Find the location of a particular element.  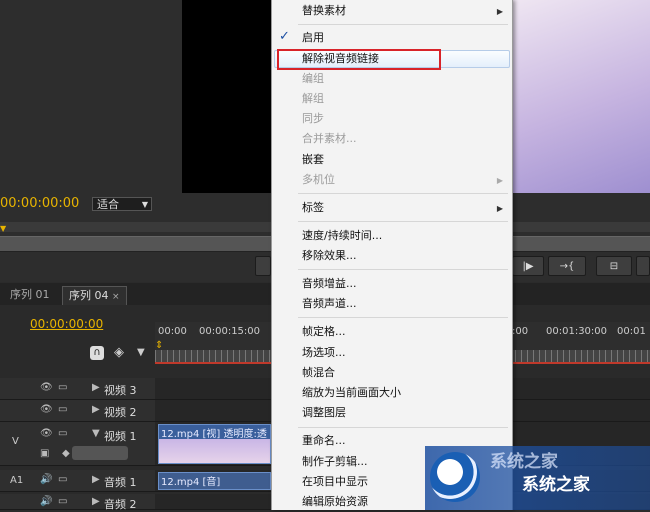

menu-item-group: 编组 is located at coordinates (313, 79).